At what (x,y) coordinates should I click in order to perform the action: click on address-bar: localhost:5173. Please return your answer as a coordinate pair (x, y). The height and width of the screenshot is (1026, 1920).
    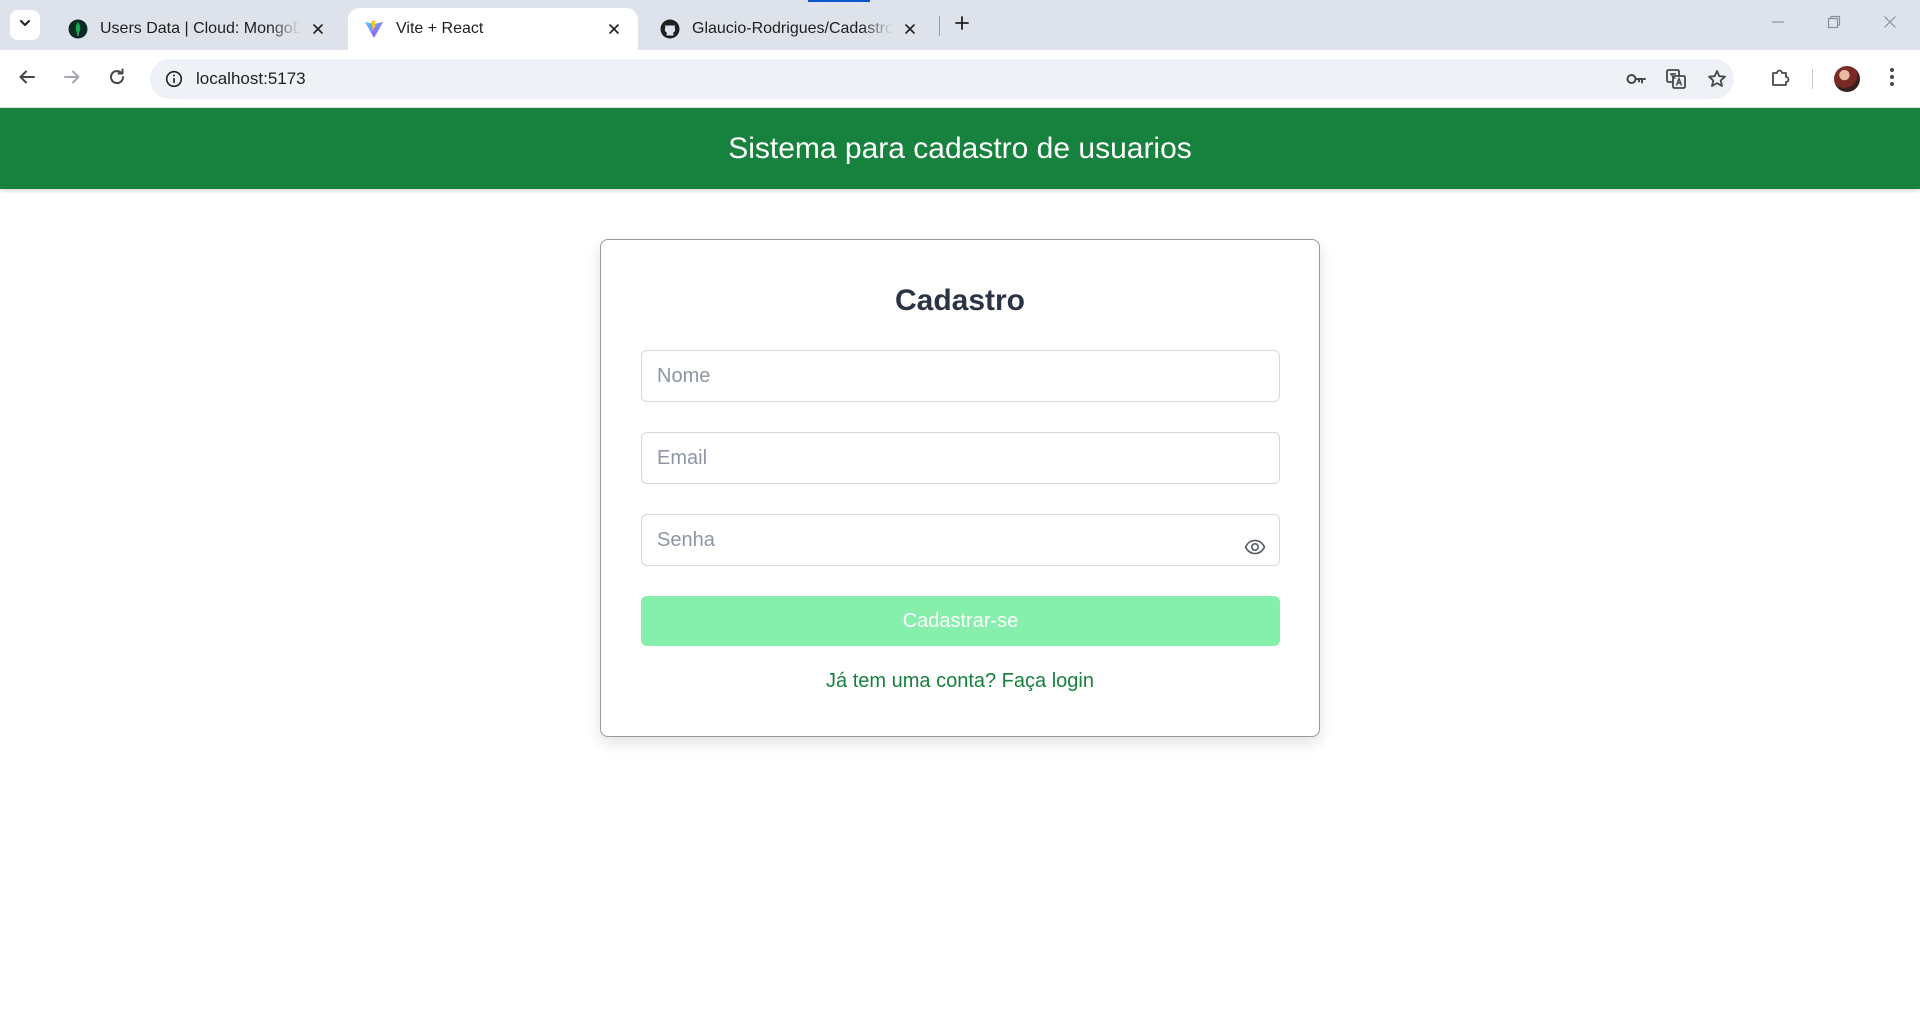
    Looking at the image, I should click on (942, 79).